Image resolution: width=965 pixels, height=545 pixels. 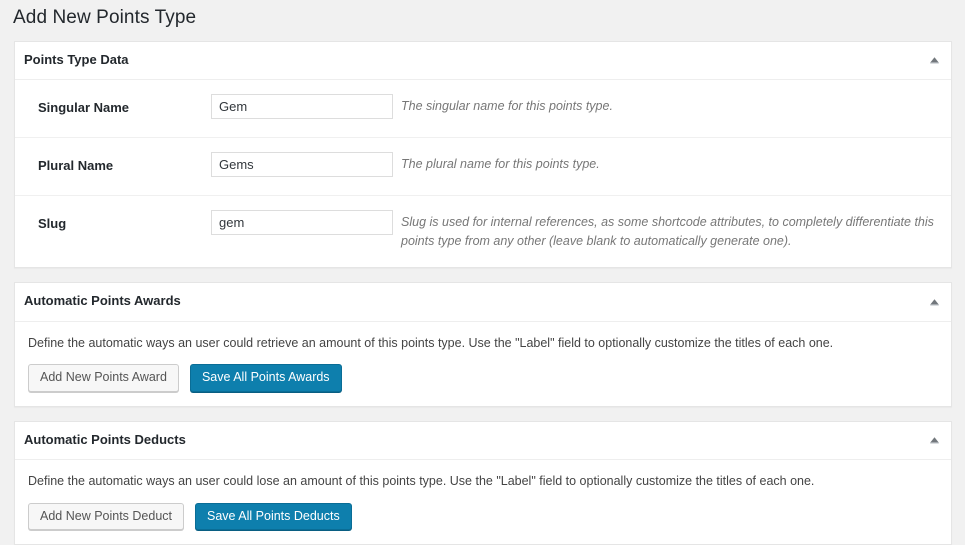 I want to click on label-singular-name: Singular Name, so click(x=84, y=107).